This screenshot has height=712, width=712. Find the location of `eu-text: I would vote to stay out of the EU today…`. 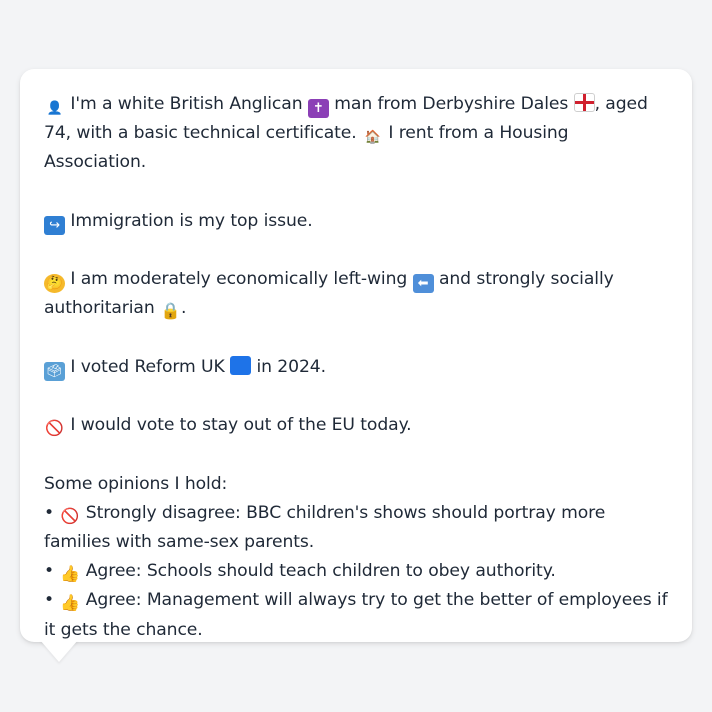

eu-text: I would vote to stay out of the EU today… is located at coordinates (238, 425).